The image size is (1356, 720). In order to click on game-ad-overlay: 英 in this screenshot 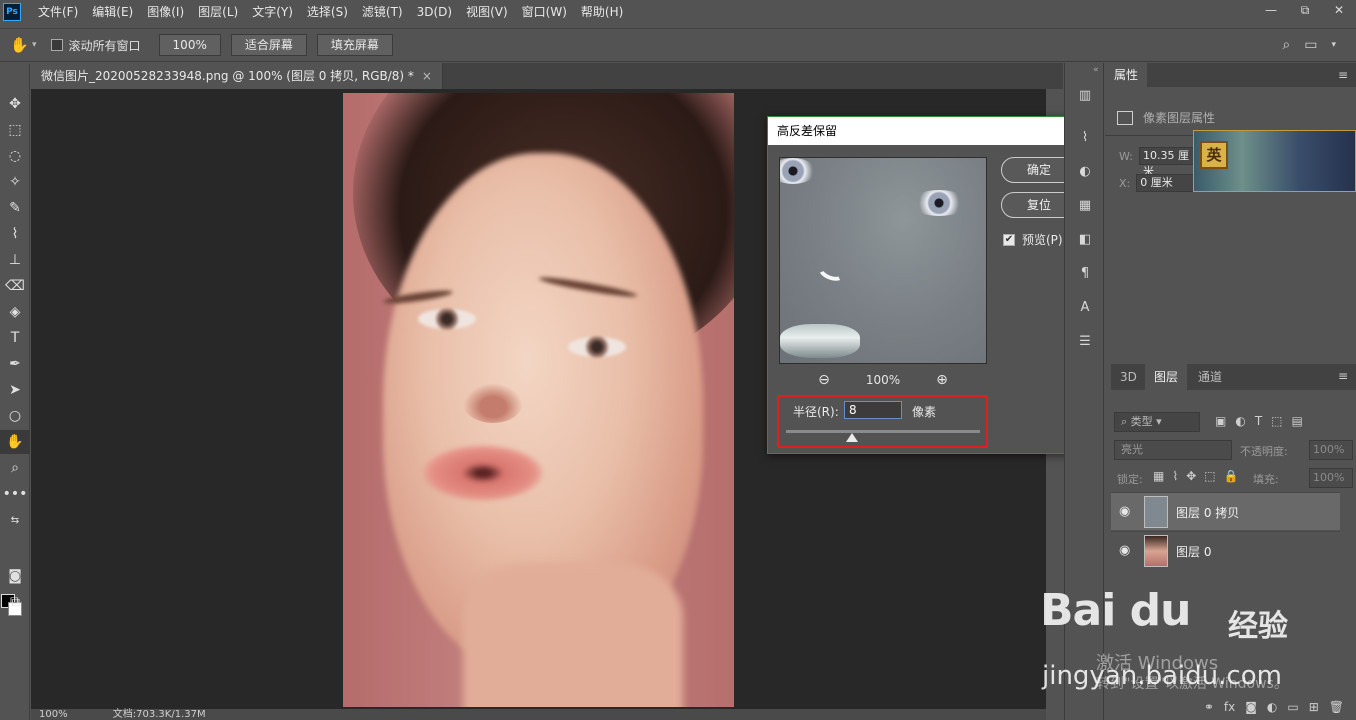, I will do `click(1274, 161)`.